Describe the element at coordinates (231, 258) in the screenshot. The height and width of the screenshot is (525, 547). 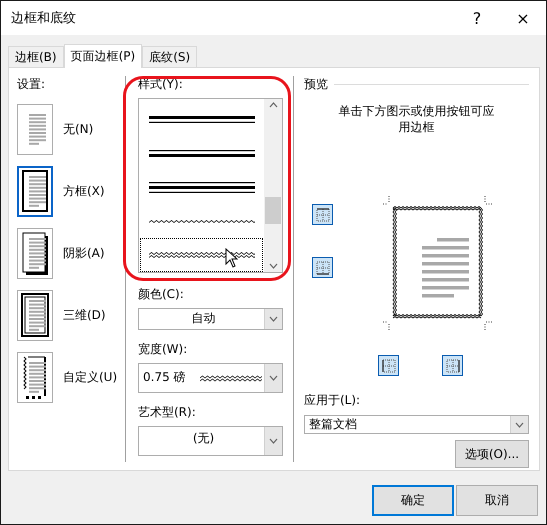
I see `cursor-icon` at that location.